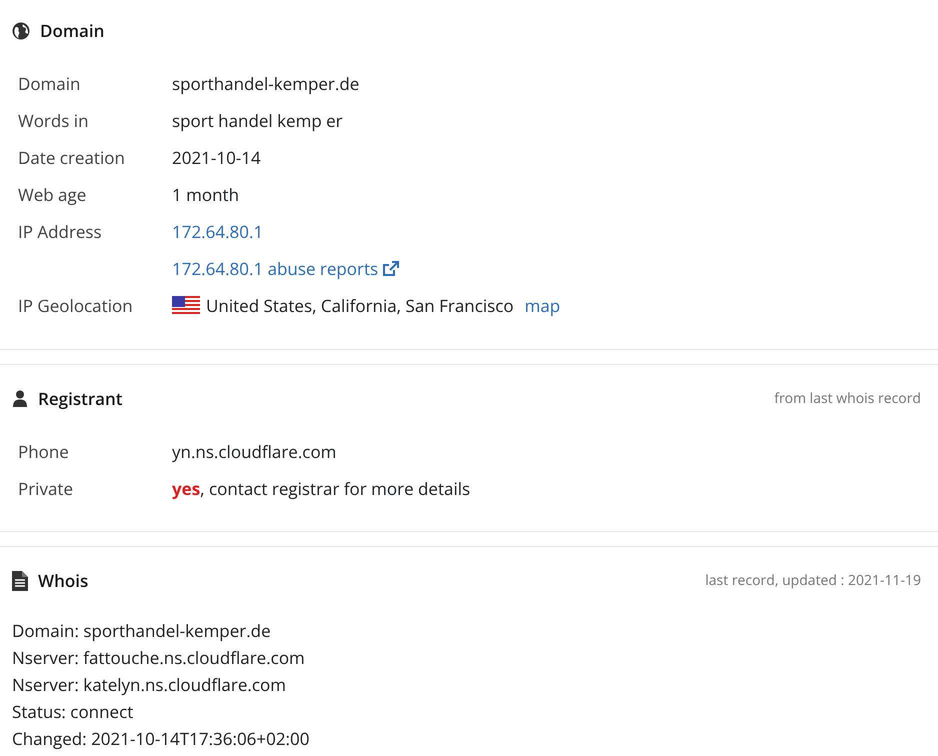  What do you see at coordinates (80, 398) in the screenshot?
I see `section-title: Registrant` at bounding box center [80, 398].